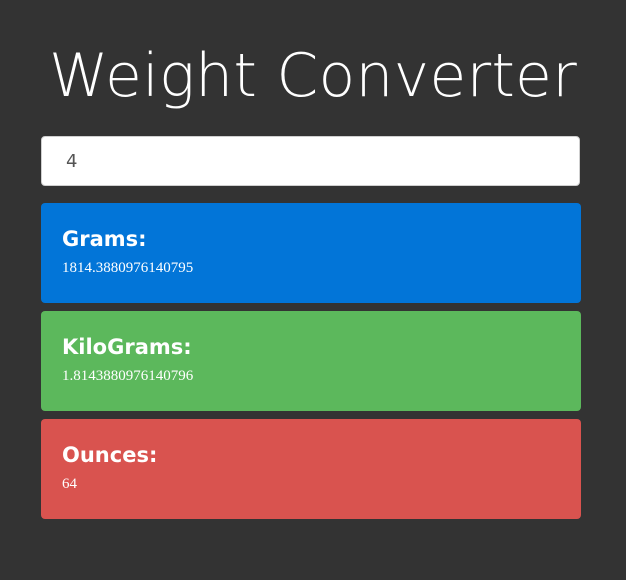 The image size is (626, 580). What do you see at coordinates (110, 455) in the screenshot?
I see `ounces-label: Ounces:` at bounding box center [110, 455].